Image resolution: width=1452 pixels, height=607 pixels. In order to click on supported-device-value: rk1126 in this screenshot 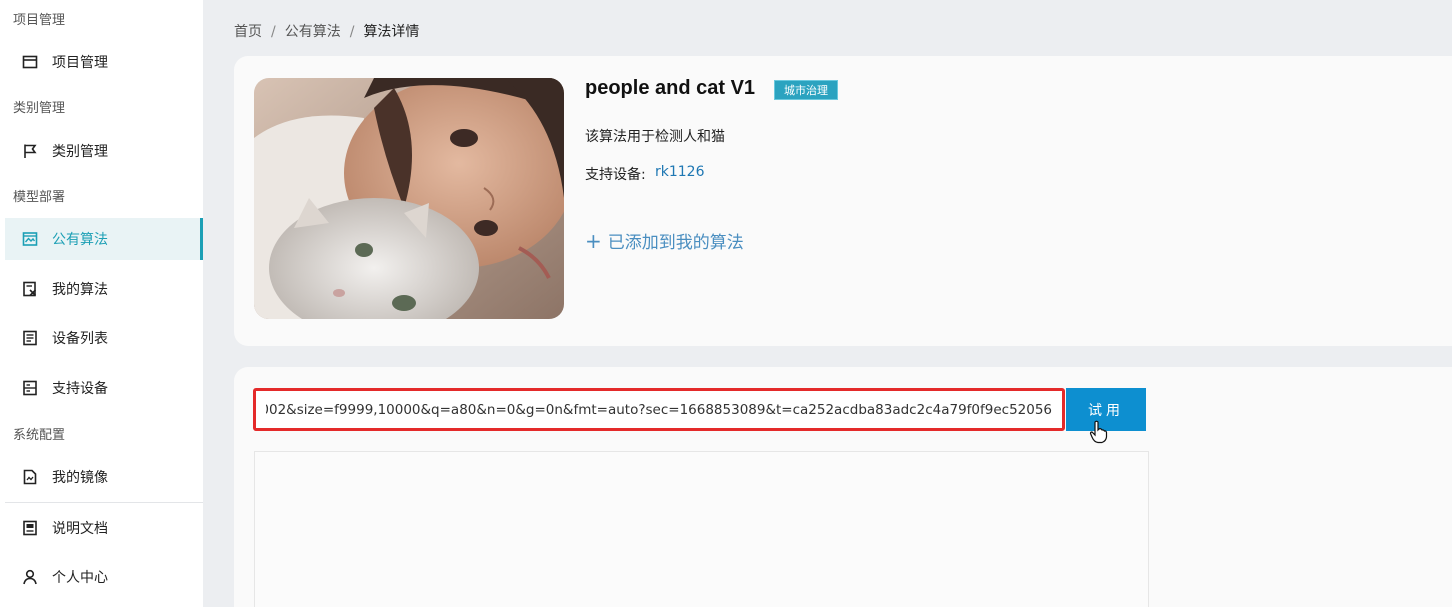, I will do `click(680, 172)`.